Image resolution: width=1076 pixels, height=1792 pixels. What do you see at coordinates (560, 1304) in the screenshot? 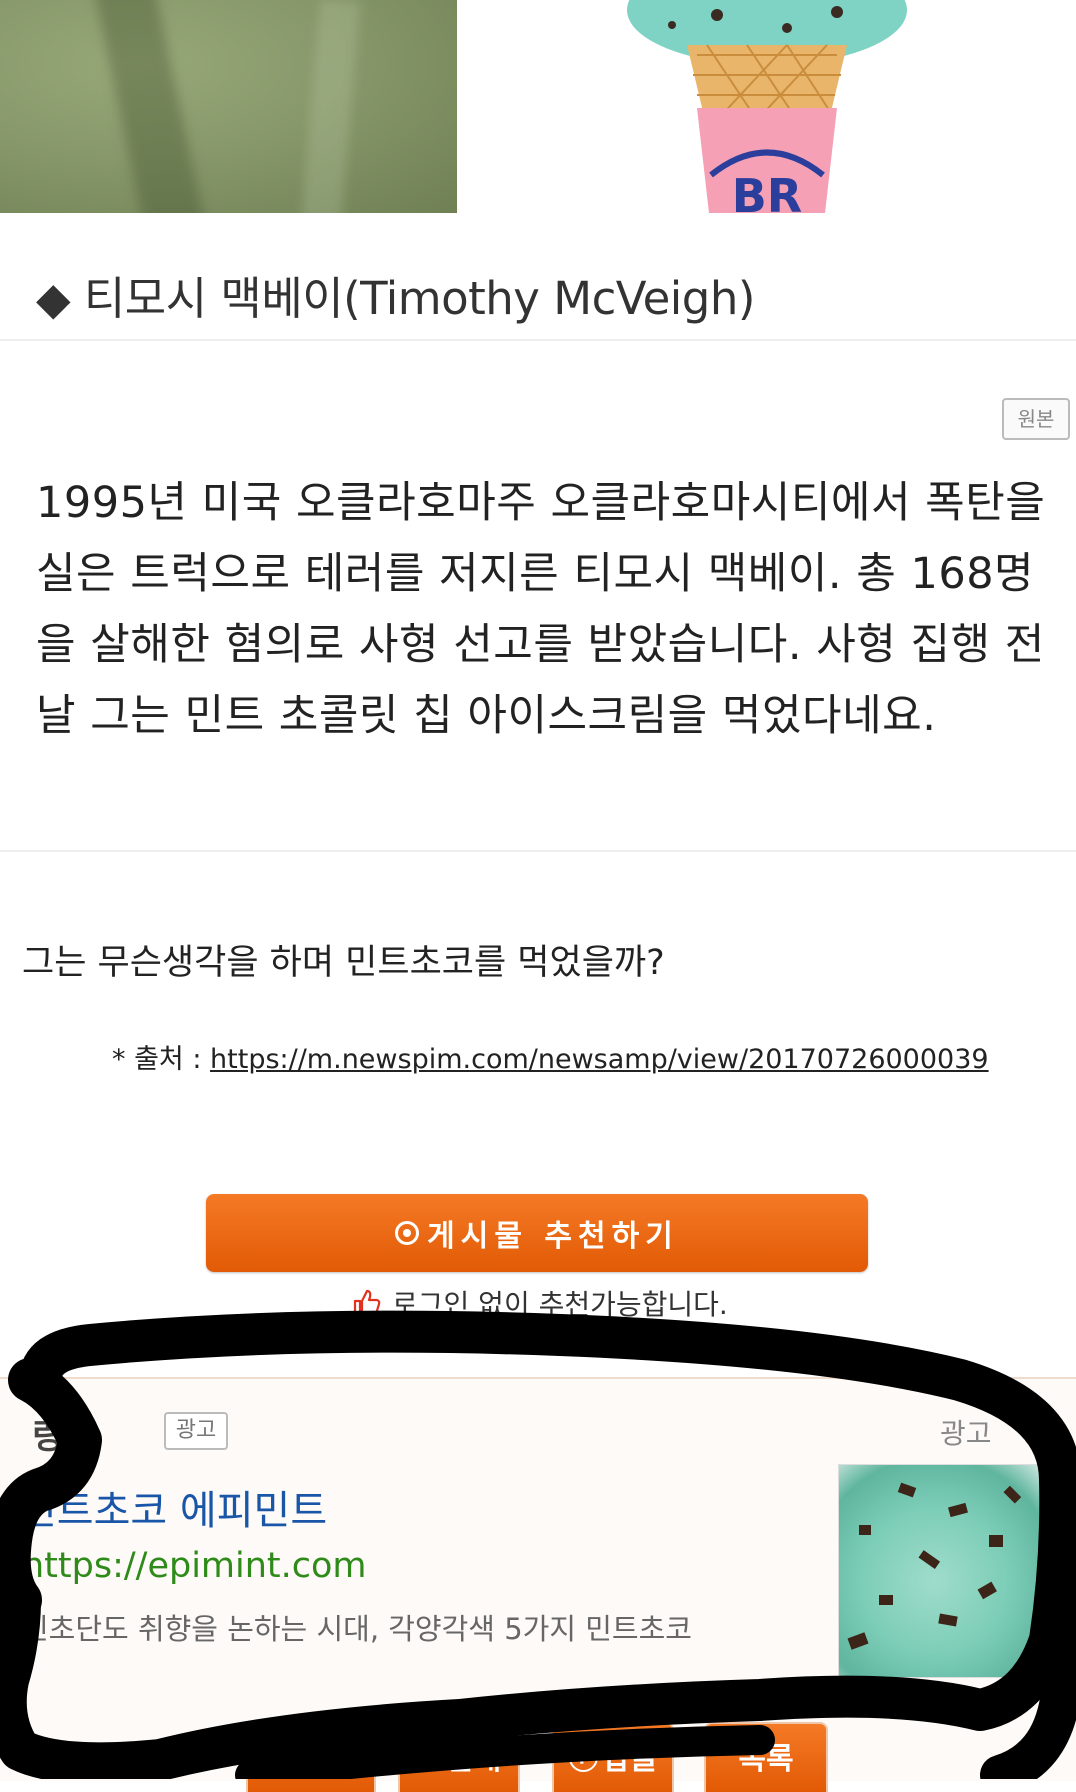
I see `recommend-note-text: 로그인 없이 추천가능합니다.` at bounding box center [560, 1304].